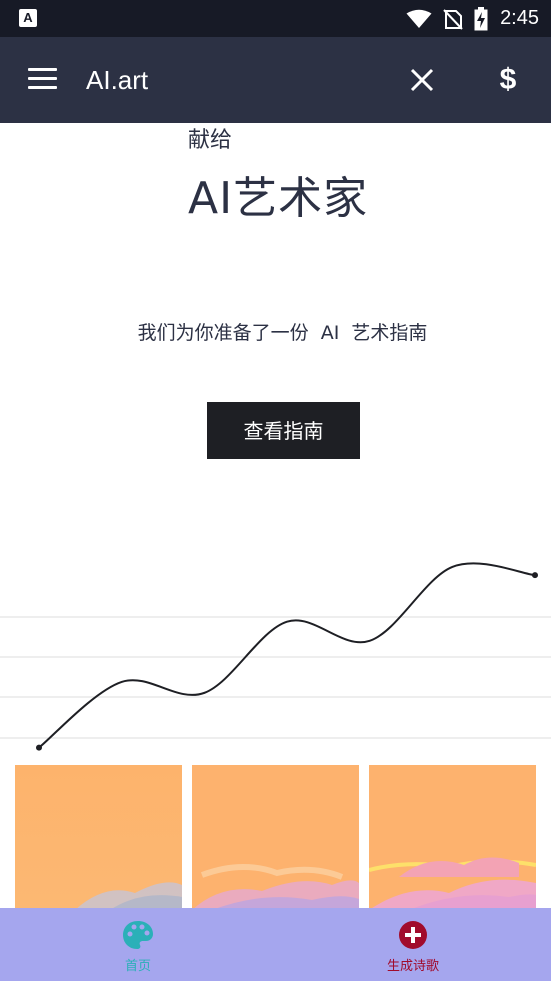 The image size is (551, 981). I want to click on nav-item-generate-poem: 生成诗歌, so click(413, 944).